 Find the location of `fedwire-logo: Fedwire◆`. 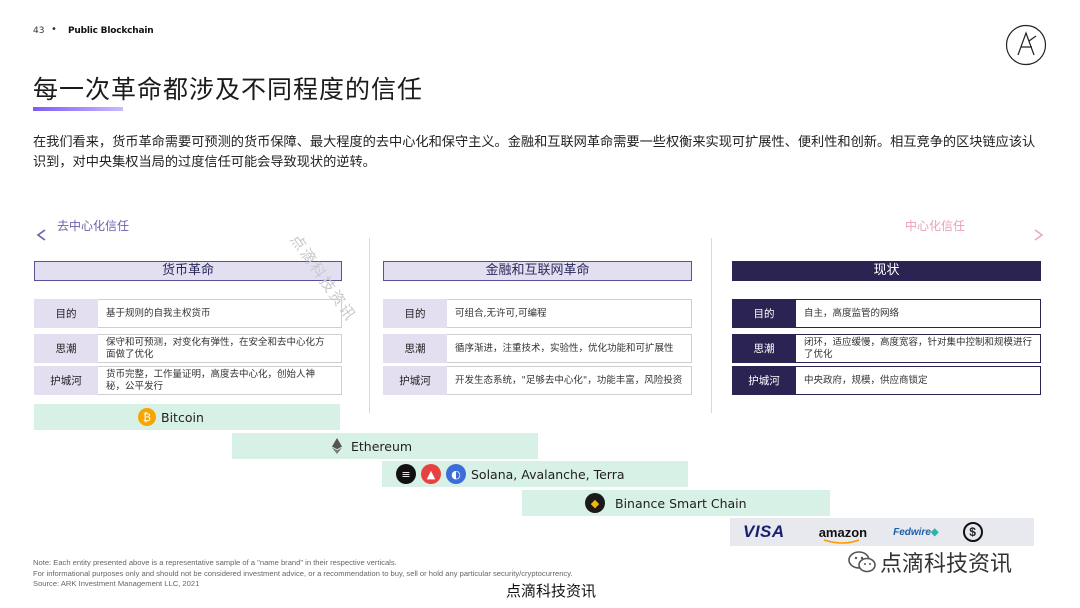

fedwire-logo: Fedwire◆ is located at coordinates (916, 532).